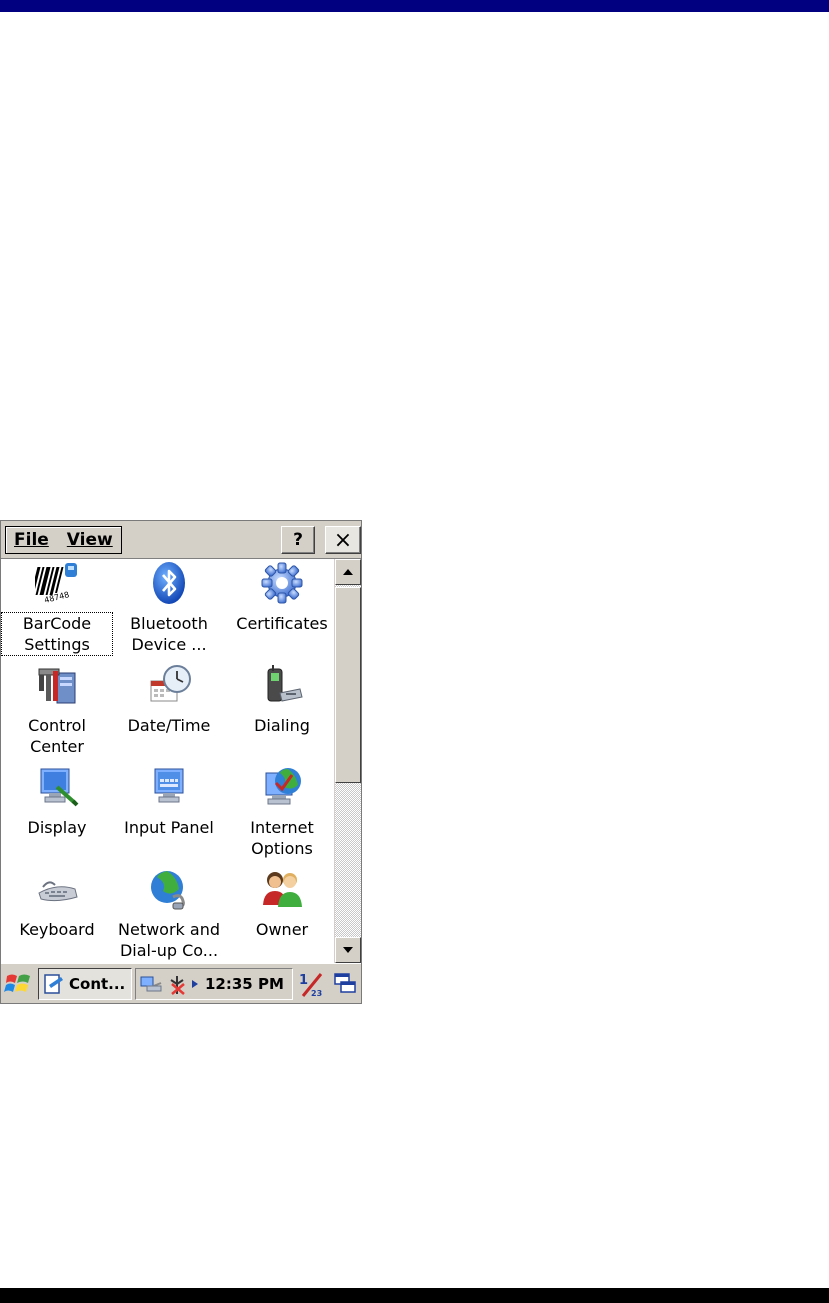  Describe the element at coordinates (169, 623) in the screenshot. I see `bluetooth-device-label-1: Bluetooth` at that location.